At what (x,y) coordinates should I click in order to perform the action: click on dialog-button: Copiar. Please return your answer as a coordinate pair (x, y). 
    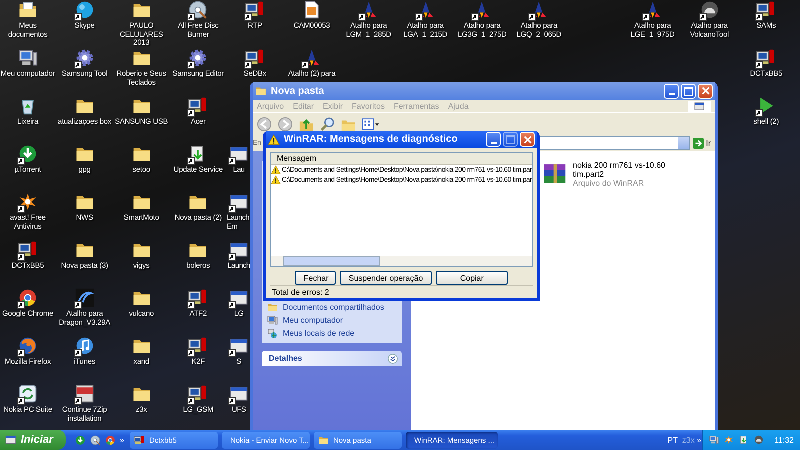
    Looking at the image, I should click on (472, 278).